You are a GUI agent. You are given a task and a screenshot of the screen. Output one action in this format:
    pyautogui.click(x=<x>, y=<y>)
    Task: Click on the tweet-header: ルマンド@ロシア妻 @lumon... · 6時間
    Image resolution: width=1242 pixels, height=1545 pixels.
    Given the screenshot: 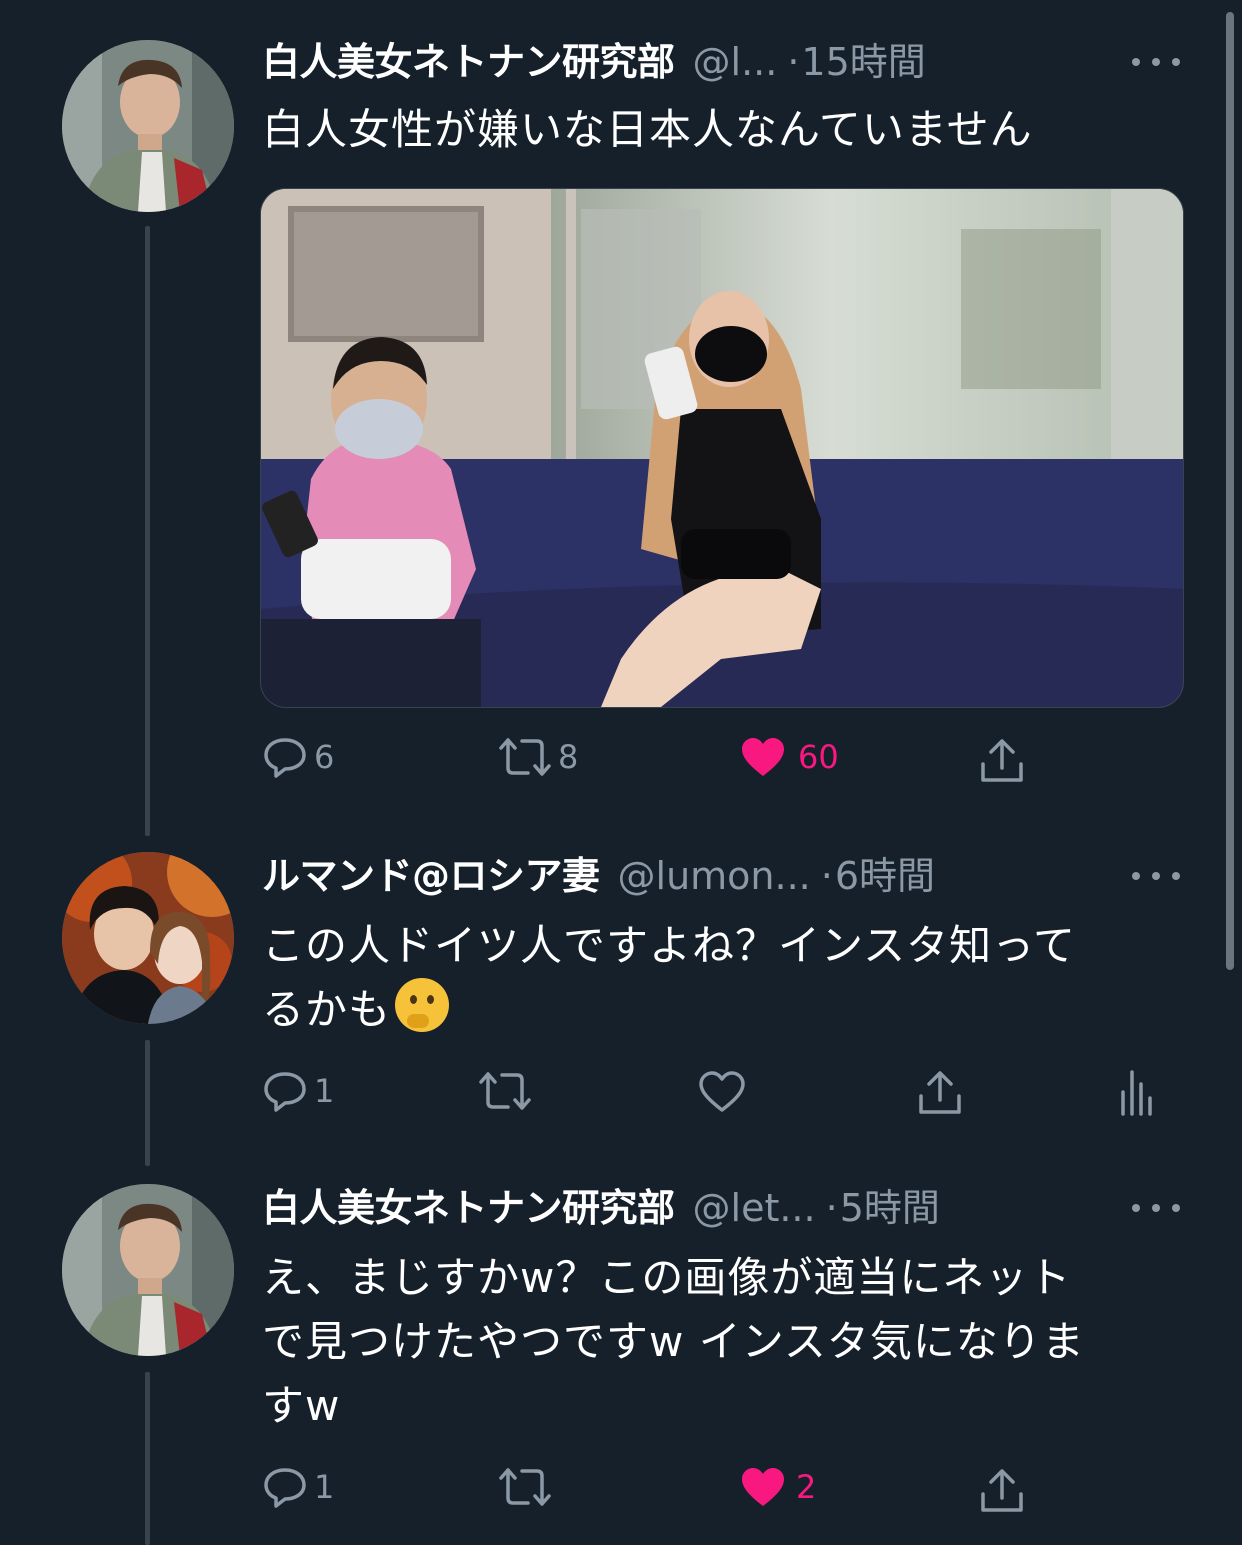 What is the action you would take?
    pyautogui.click(x=598, y=876)
    